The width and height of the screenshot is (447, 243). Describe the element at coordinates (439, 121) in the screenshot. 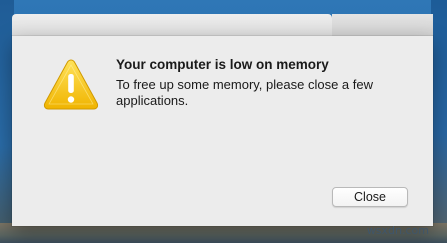

I see `desktop-right-edge` at that location.